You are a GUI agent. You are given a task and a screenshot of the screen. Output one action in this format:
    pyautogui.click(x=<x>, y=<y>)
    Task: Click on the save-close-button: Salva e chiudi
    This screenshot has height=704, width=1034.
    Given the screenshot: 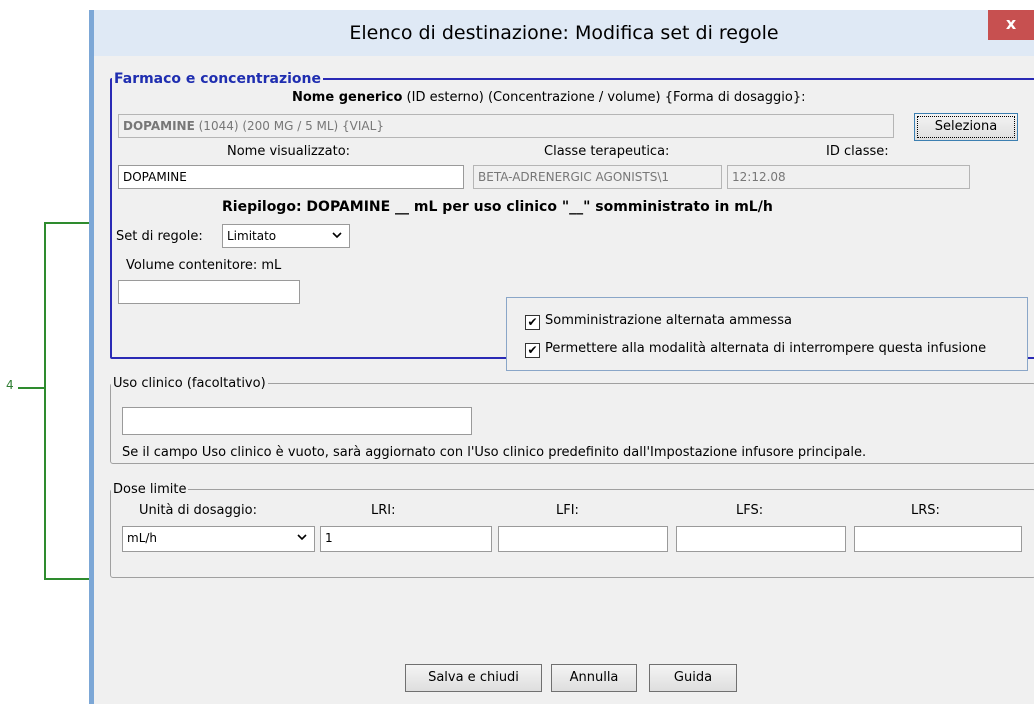 What is the action you would take?
    pyautogui.click(x=473, y=678)
    